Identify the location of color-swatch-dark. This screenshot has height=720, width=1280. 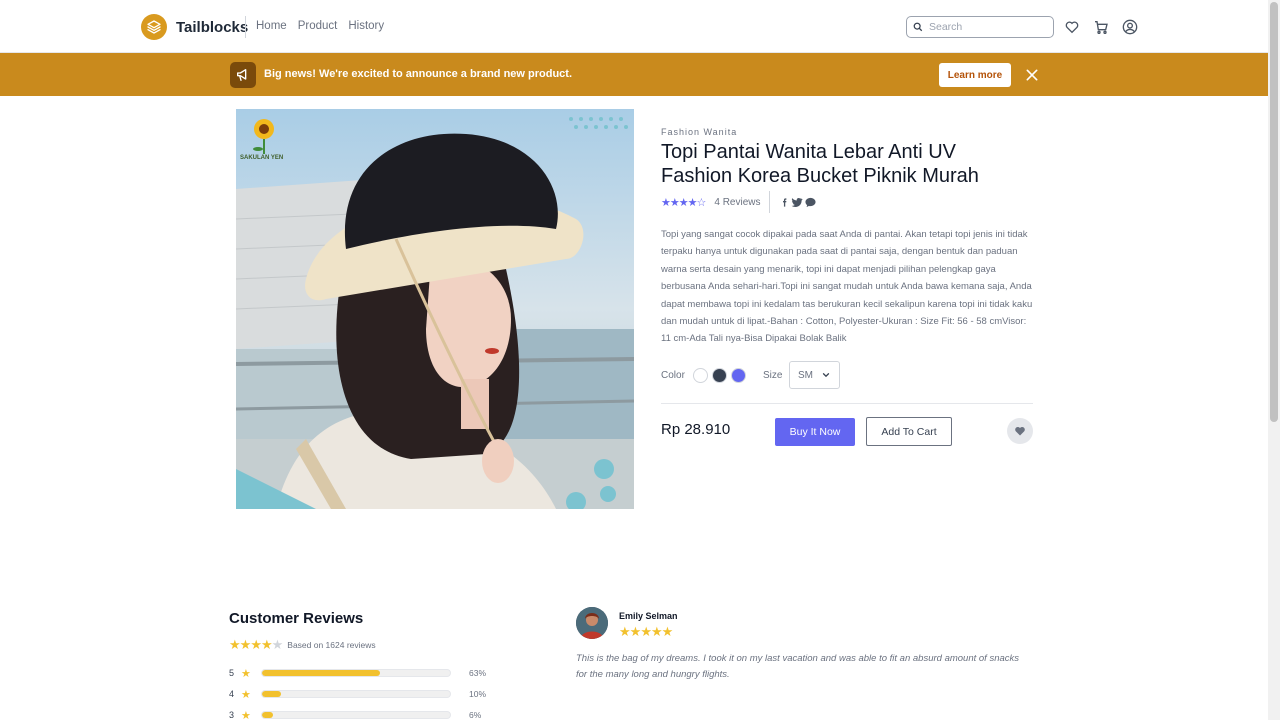
(719, 375).